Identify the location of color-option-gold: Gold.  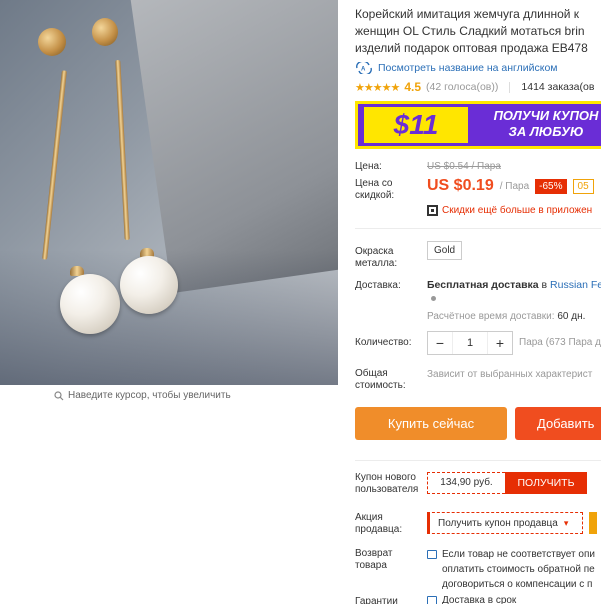
(445, 250).